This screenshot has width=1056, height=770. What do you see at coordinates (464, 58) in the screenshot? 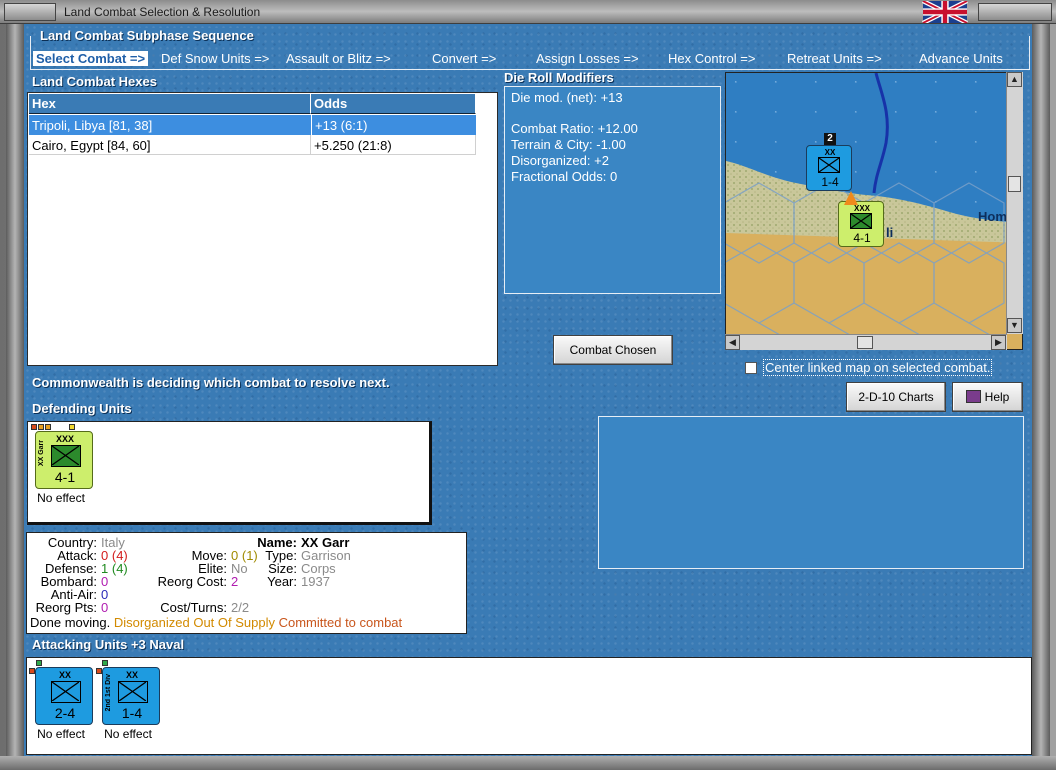
I see `step-convert: Convert =>` at bounding box center [464, 58].